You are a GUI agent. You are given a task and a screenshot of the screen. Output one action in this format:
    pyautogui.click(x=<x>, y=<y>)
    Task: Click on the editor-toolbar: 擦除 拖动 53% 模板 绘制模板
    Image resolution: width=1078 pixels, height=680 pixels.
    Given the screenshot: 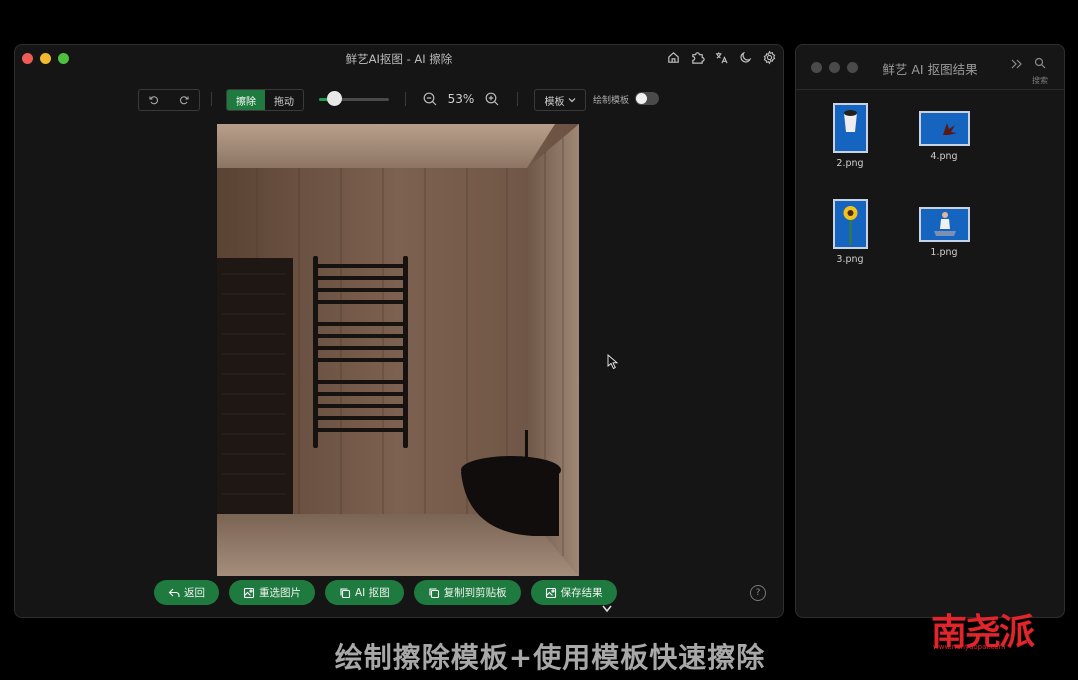 What is the action you would take?
    pyautogui.click(x=399, y=100)
    